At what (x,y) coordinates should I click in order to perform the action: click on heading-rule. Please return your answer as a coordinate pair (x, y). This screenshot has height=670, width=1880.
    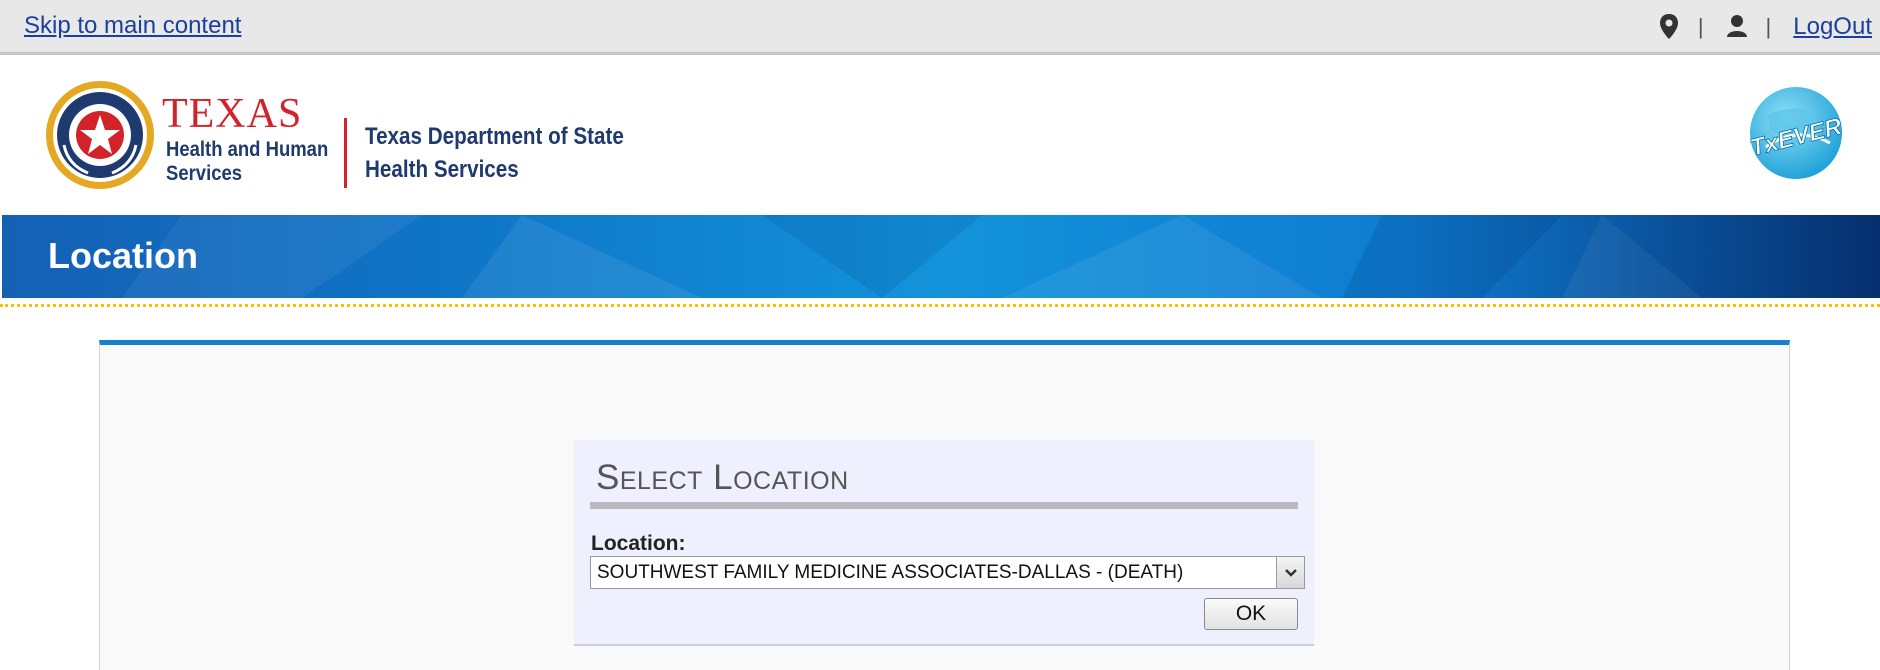
    Looking at the image, I should click on (944, 505).